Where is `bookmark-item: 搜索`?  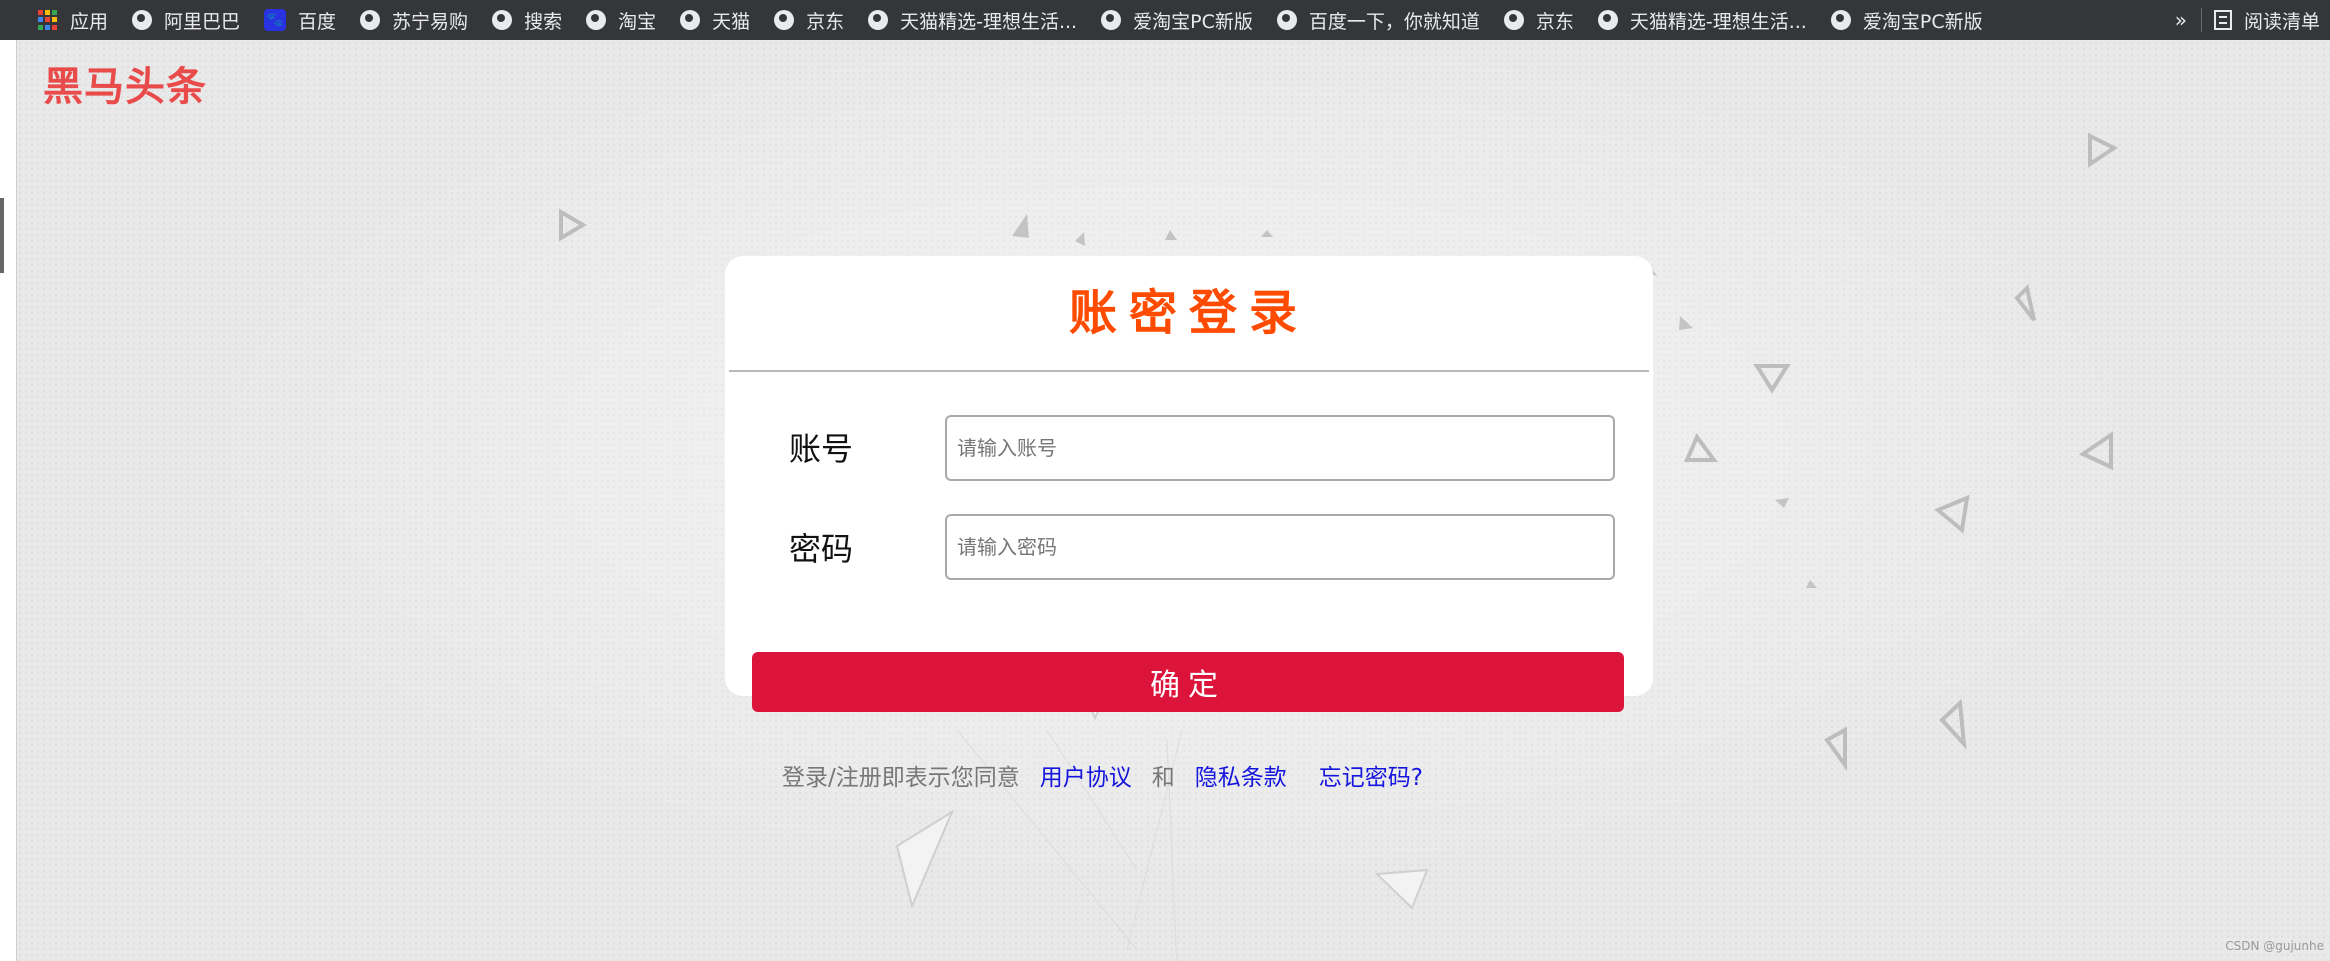
bookmark-item: 搜索 is located at coordinates (527, 20).